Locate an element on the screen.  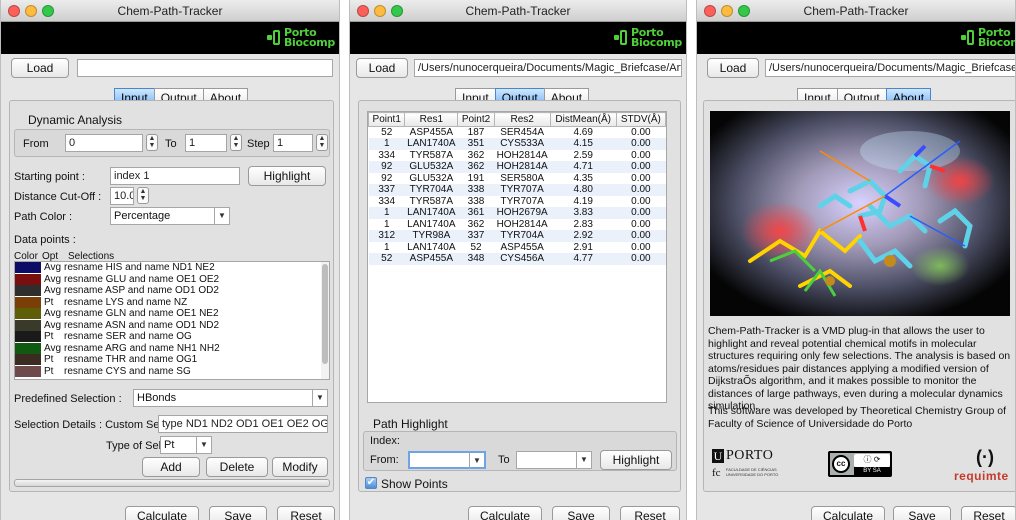
column-header: STDV(Å) is located at coordinates (641, 119).